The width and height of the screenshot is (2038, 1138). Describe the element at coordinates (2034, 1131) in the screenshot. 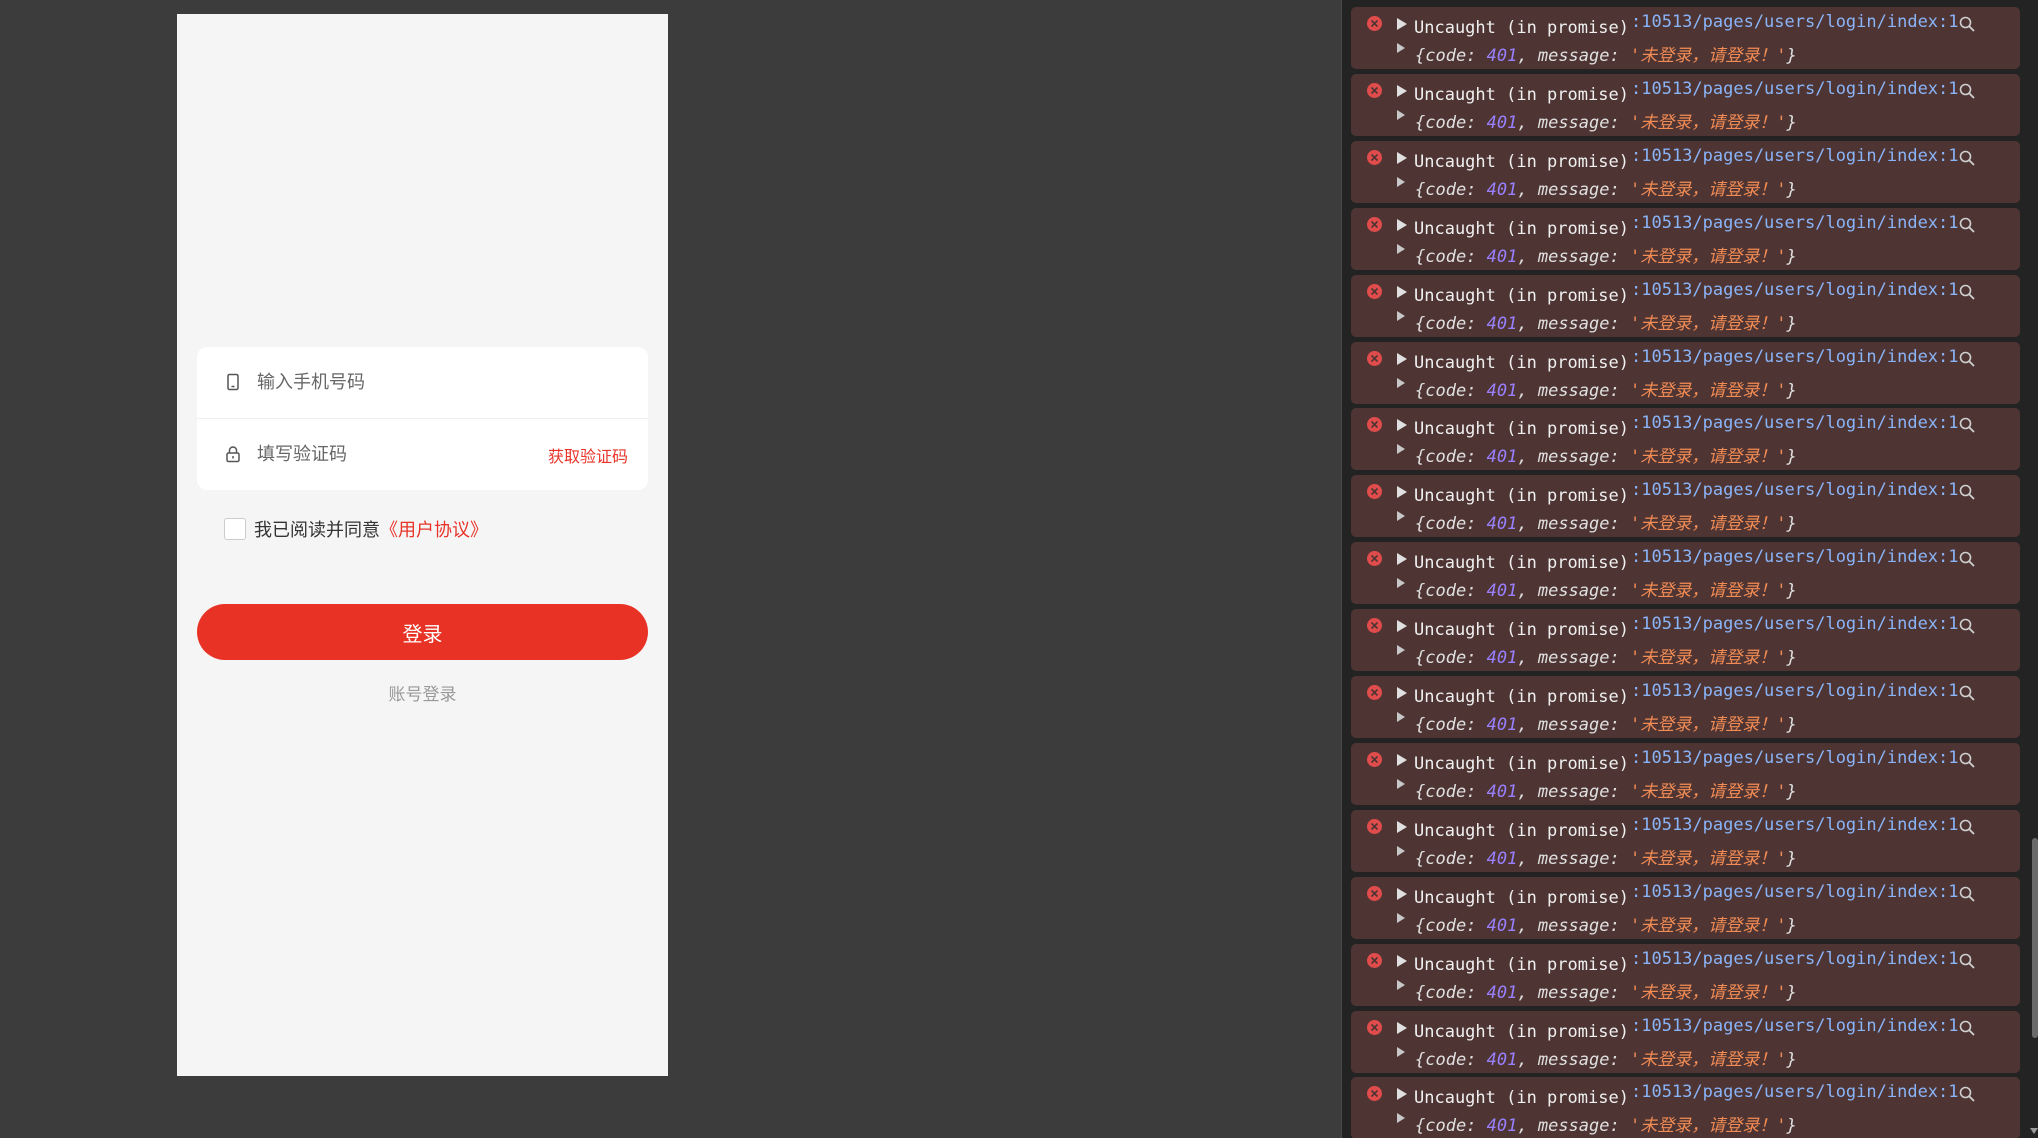

I see `scroll-down-arrow-icon` at that location.